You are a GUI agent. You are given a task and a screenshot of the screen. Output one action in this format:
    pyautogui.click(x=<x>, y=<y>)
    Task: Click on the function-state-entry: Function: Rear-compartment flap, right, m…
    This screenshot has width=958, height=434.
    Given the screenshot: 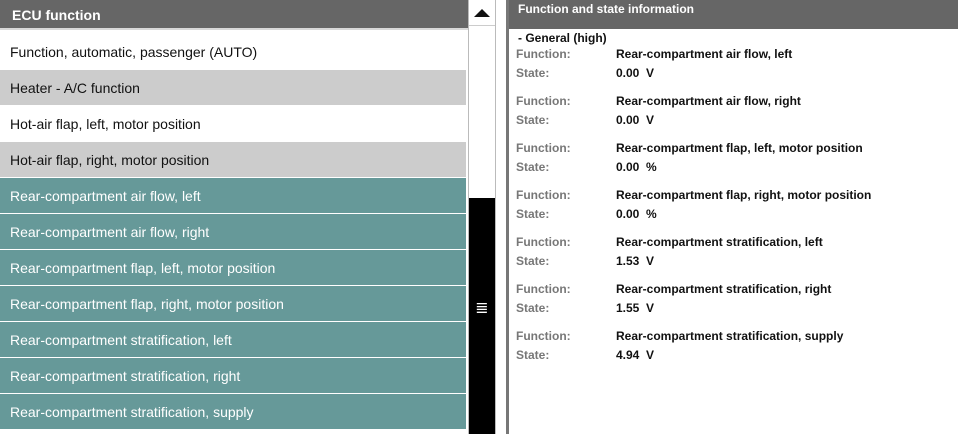 What is the action you would take?
    pyautogui.click(x=737, y=205)
    